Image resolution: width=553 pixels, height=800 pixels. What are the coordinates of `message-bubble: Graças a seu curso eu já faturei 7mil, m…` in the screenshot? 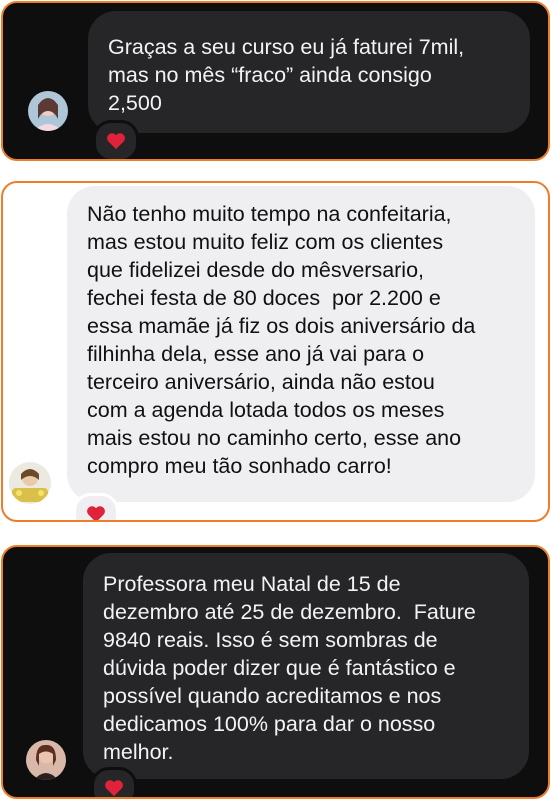 It's located at (309, 72).